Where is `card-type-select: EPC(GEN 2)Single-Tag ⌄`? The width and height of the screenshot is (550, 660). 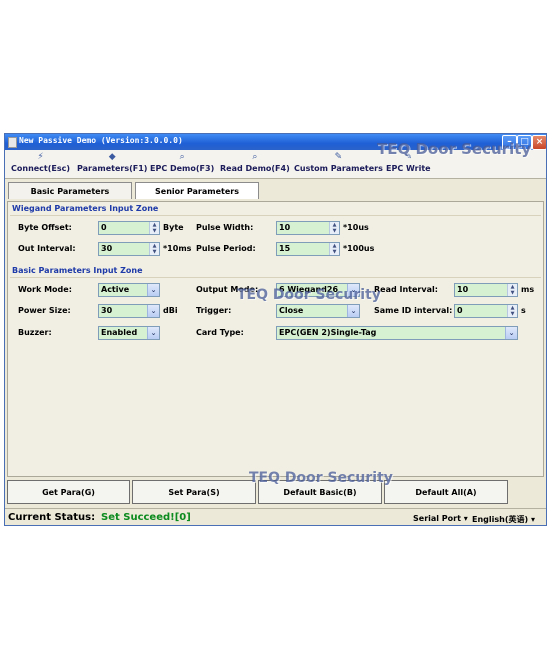
card-type-select: EPC(GEN 2)Single-Tag ⌄ is located at coordinates (397, 333).